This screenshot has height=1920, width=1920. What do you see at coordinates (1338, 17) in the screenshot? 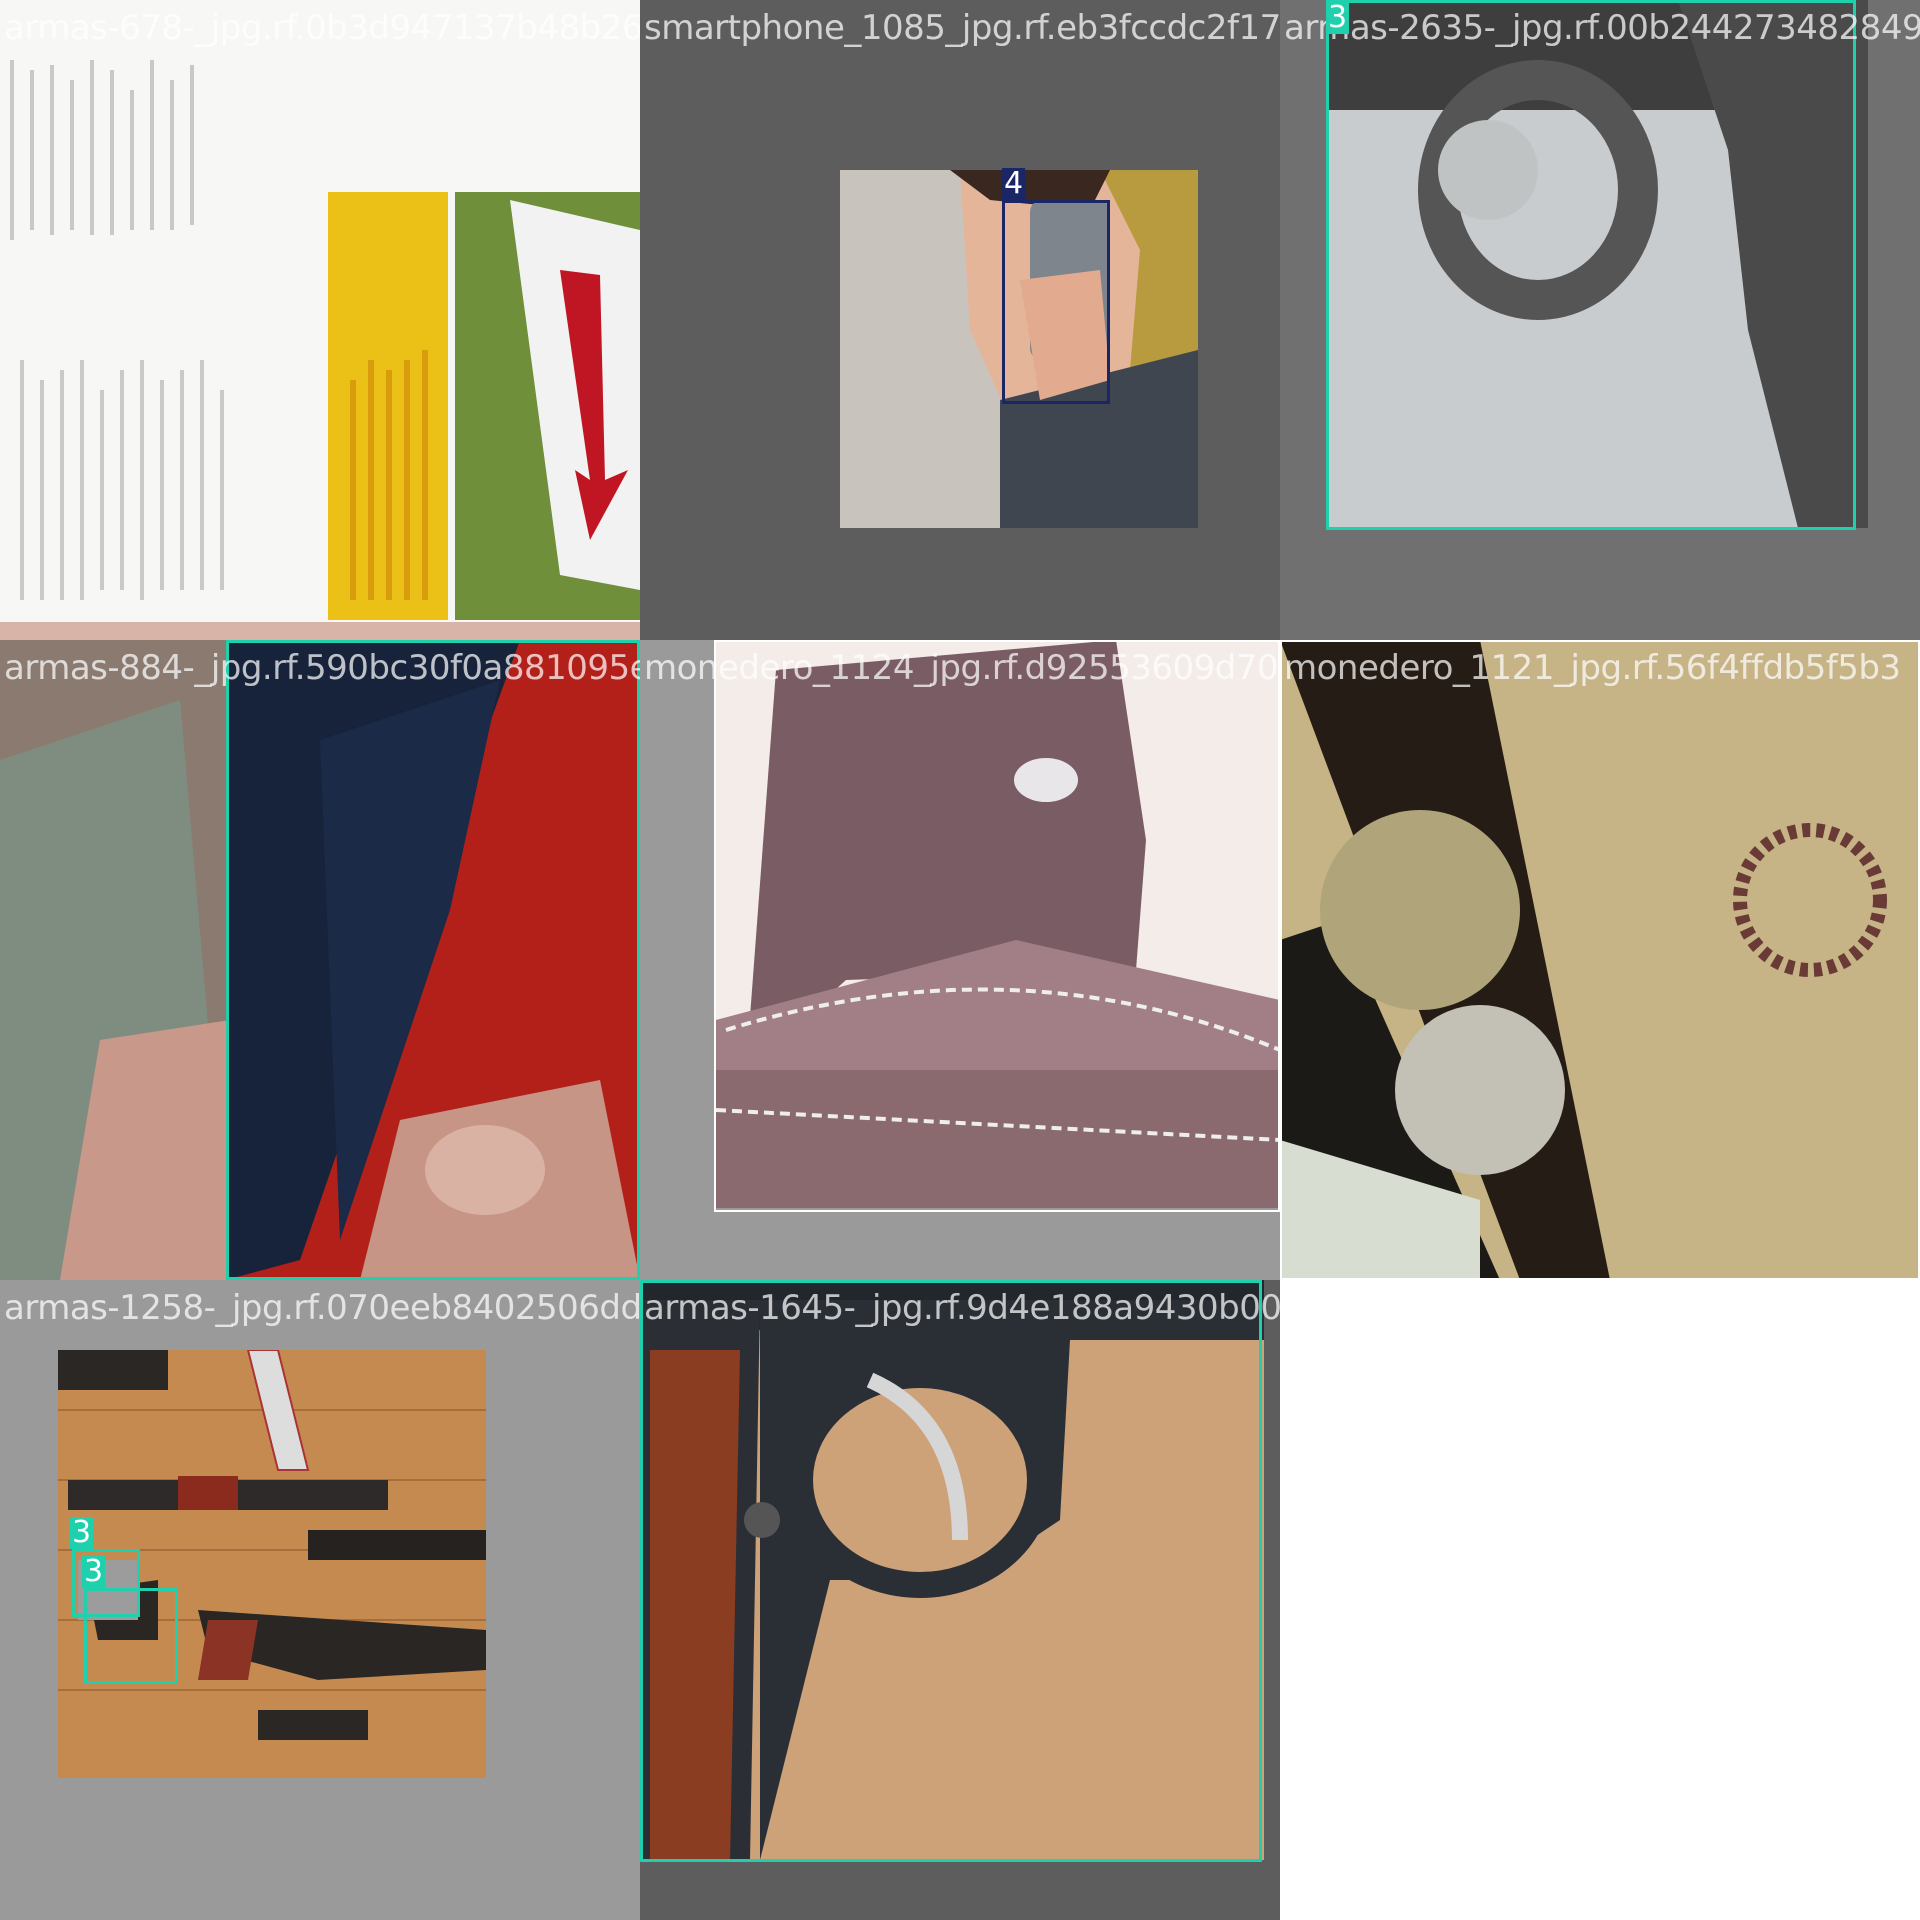
I see `bbox-tag-gun-2635: 3` at bounding box center [1338, 17].